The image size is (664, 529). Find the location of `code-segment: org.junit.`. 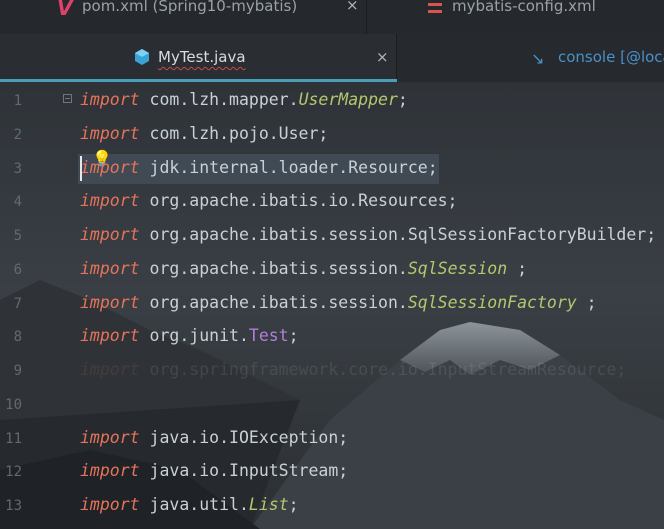

code-segment: org.junit. is located at coordinates (194, 335).